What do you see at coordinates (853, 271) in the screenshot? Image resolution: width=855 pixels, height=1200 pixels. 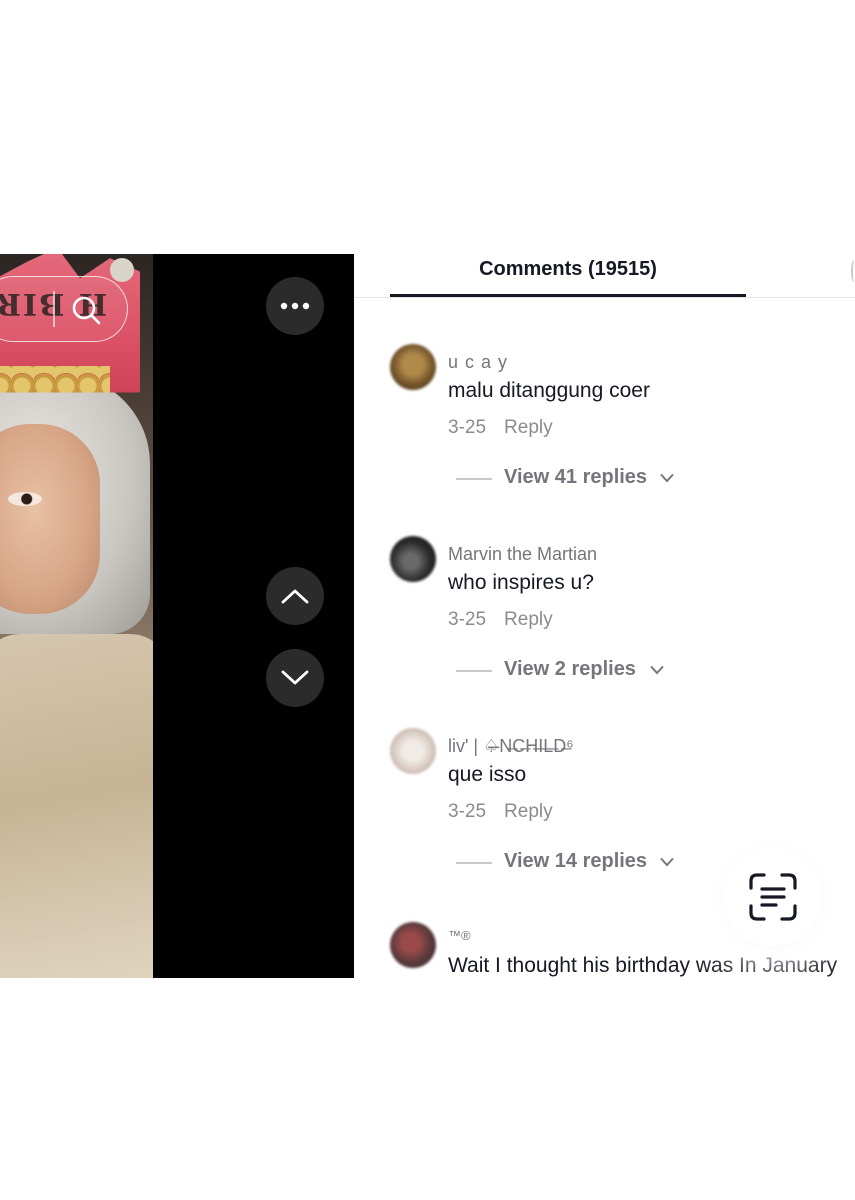 I see `tab-next-partial` at bounding box center [853, 271].